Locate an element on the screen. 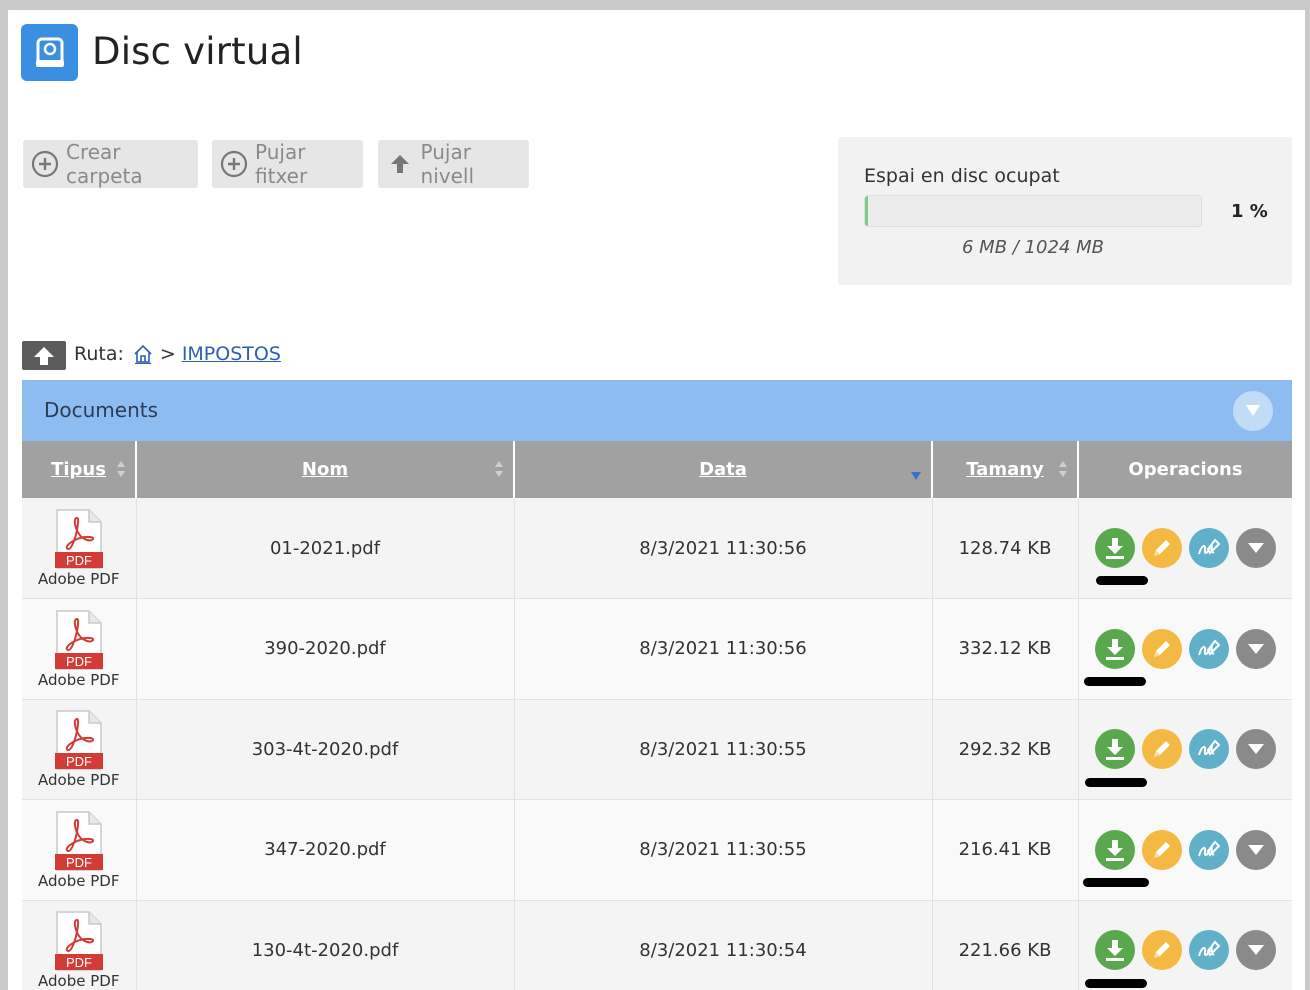  file-date-cell: 8/3/2021 11:30:54 is located at coordinates (723, 945).